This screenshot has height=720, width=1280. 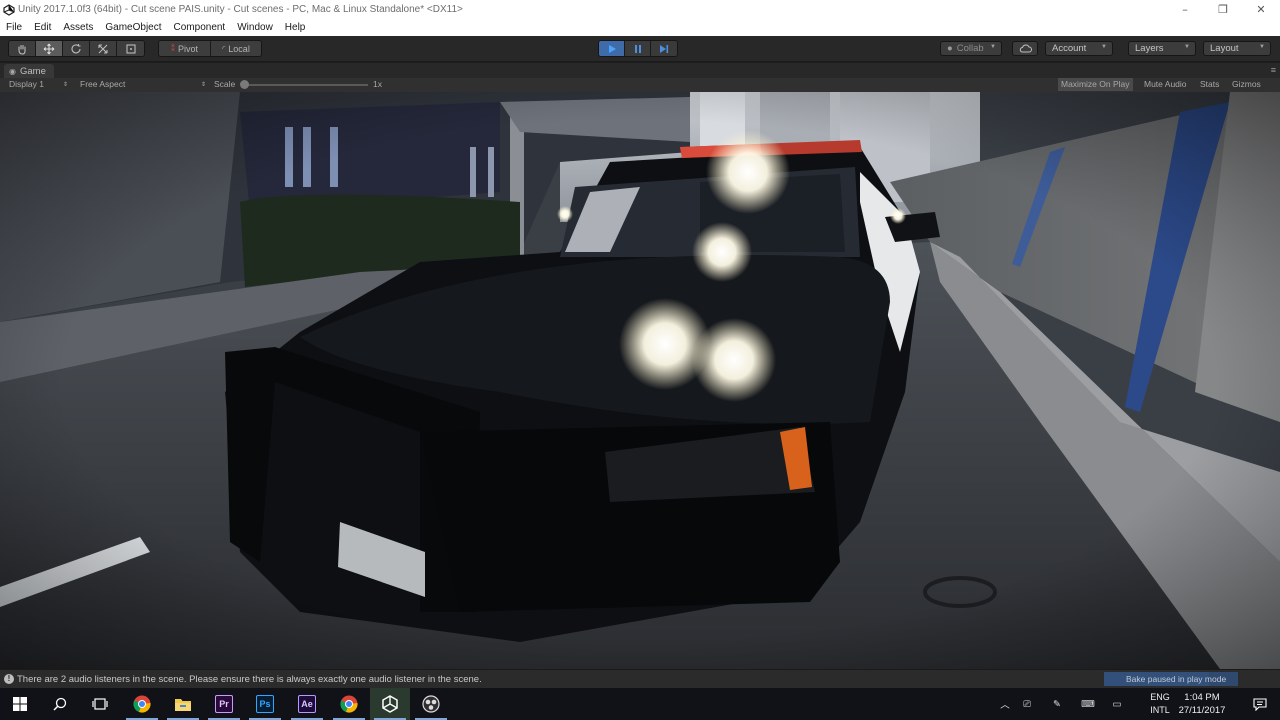 I want to click on local-label: Local, so click(x=239, y=48).